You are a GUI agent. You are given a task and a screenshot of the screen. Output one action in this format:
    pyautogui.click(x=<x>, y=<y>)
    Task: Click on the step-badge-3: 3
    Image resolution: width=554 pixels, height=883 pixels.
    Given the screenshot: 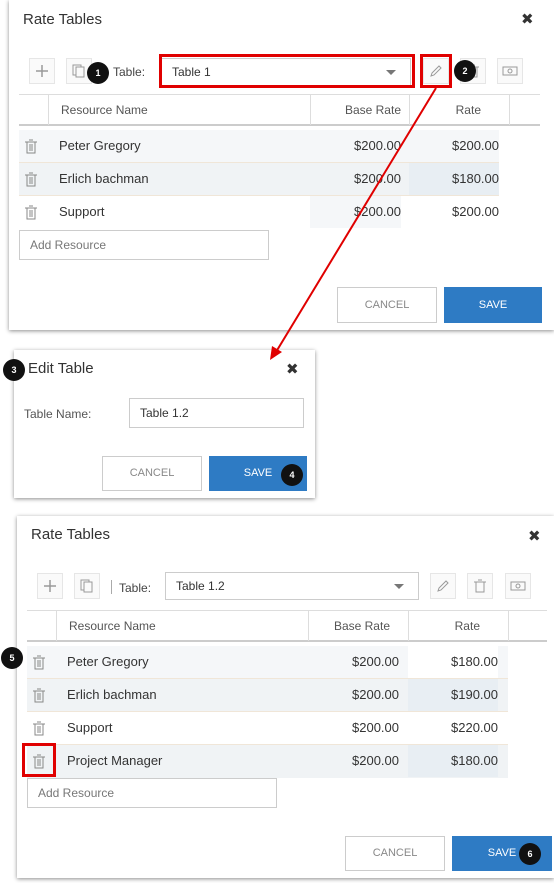 What is the action you would take?
    pyautogui.click(x=14, y=370)
    